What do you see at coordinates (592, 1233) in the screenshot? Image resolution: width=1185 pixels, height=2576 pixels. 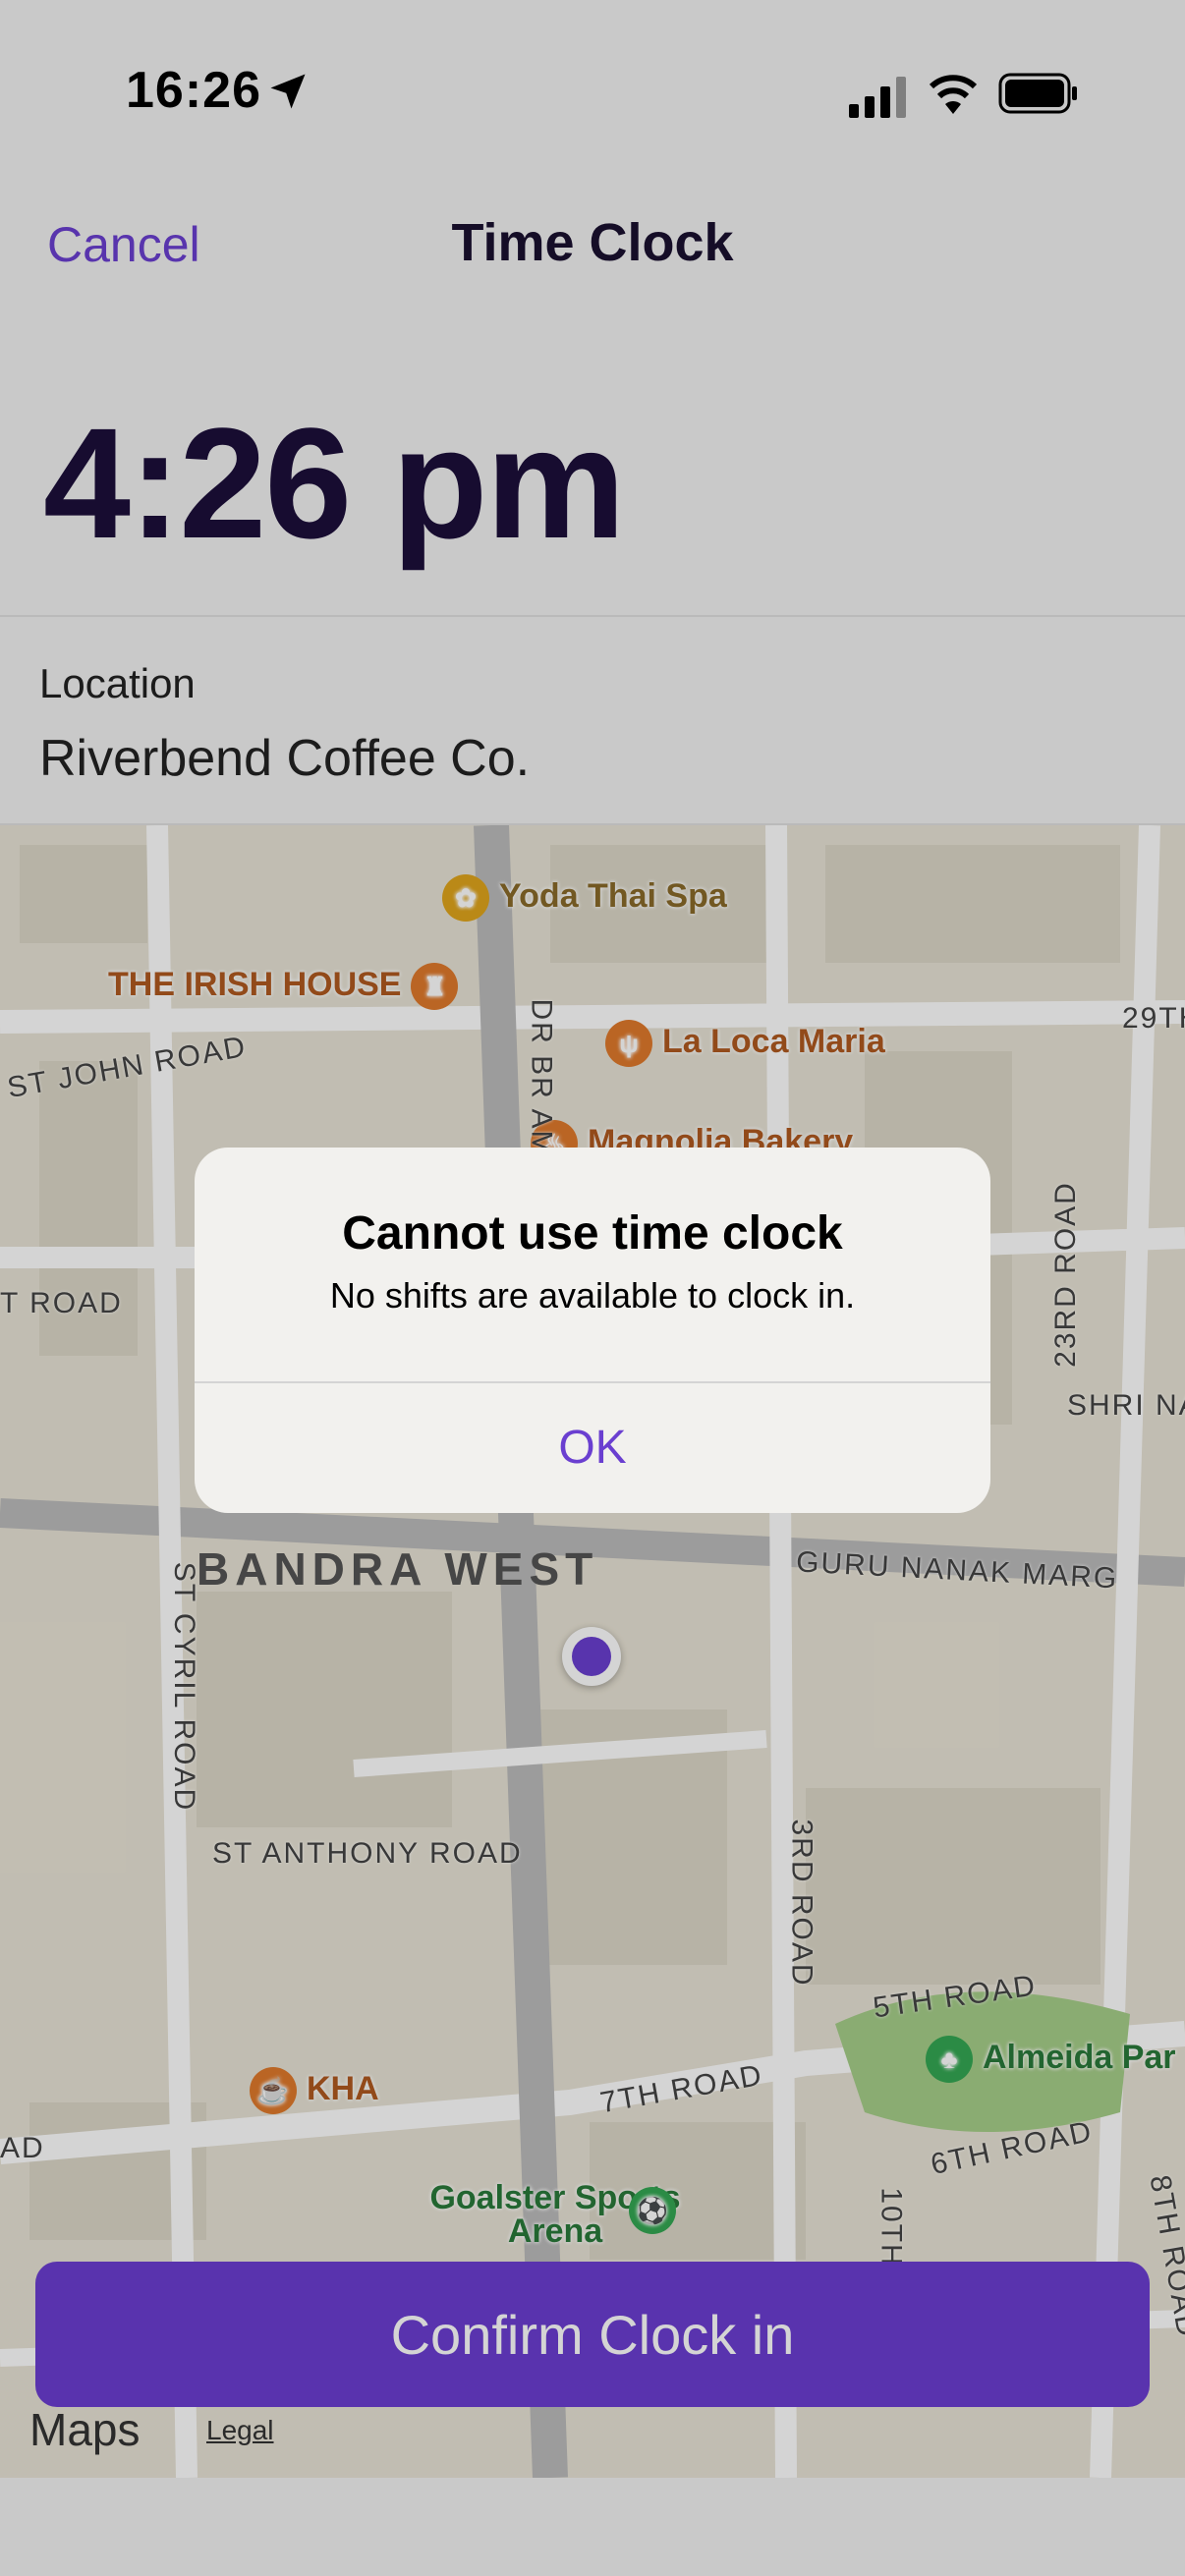 I see `alert-title: Cannot use time clock` at bounding box center [592, 1233].